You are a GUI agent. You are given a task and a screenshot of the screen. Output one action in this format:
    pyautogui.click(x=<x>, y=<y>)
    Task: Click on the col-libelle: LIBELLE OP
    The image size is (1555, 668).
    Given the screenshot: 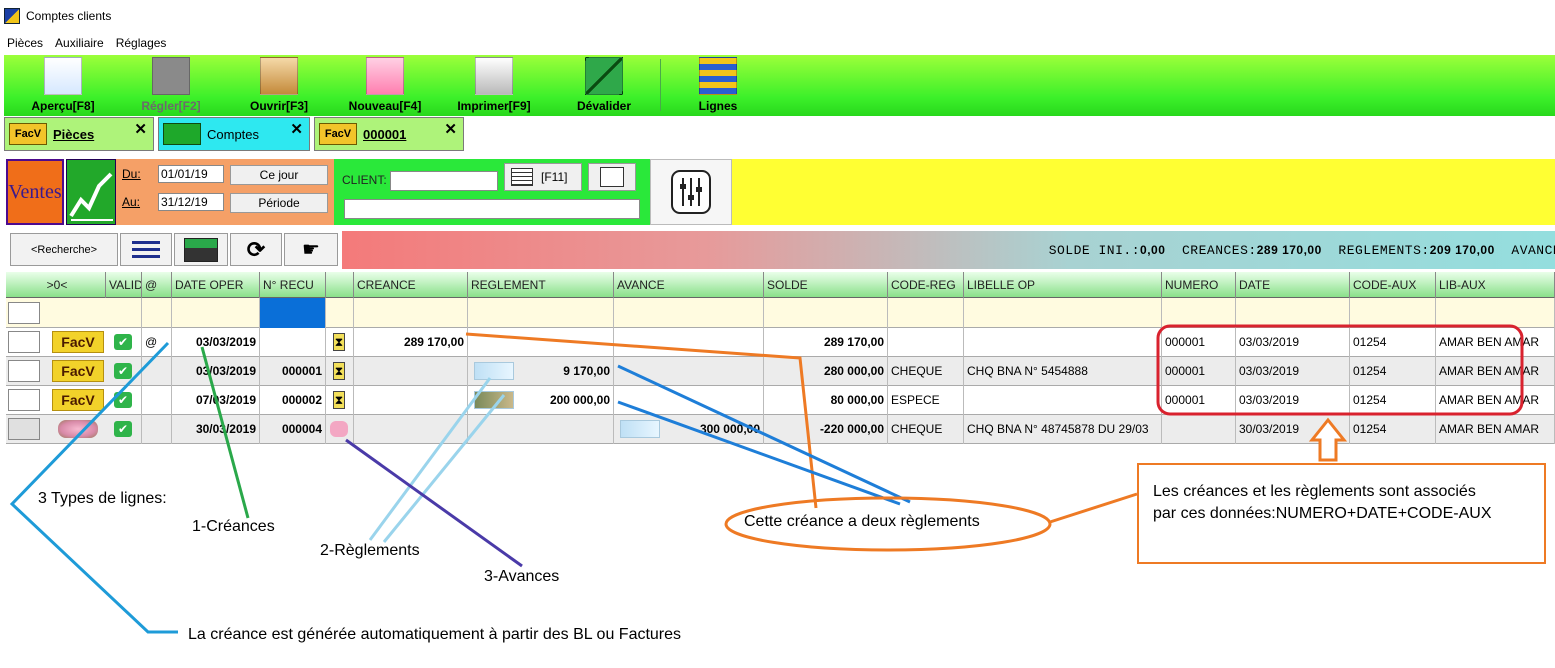 What is the action you would take?
    pyautogui.click(x=1063, y=285)
    